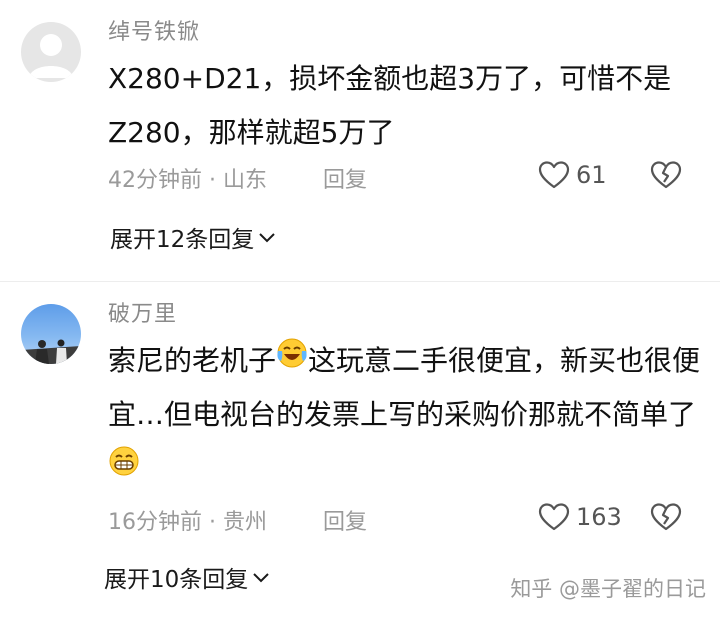  I want to click on grinning-emoji, so click(124, 468).